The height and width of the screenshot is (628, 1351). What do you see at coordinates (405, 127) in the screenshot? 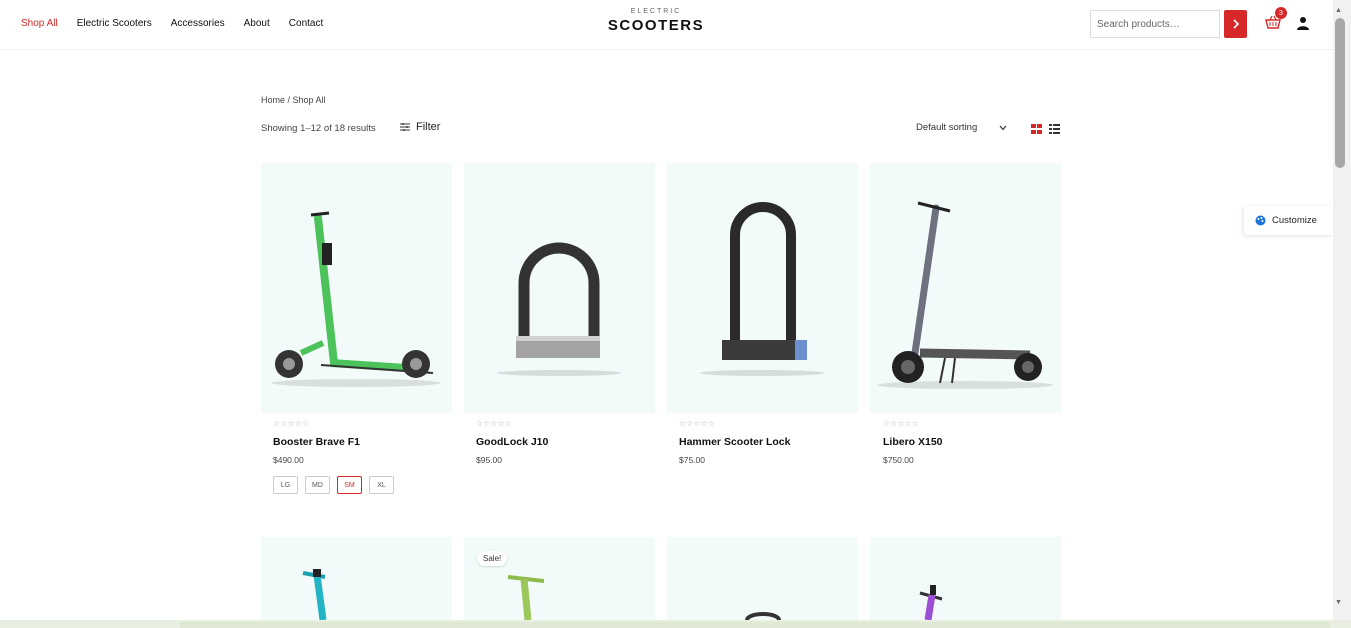
I see `filter-icon` at bounding box center [405, 127].